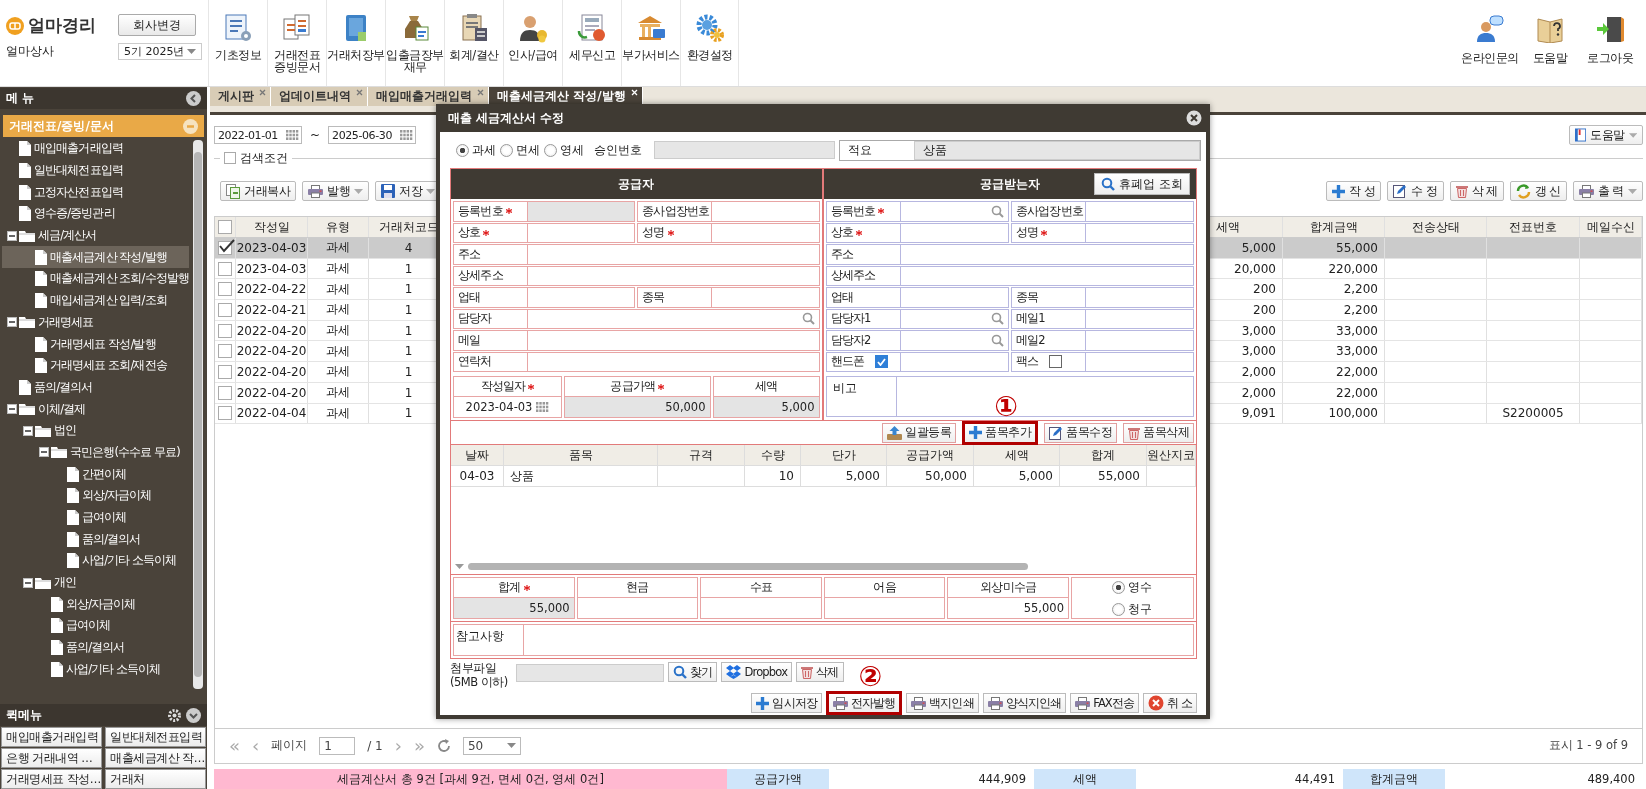 The image size is (1646, 789). Describe the element at coordinates (155, 779) in the screenshot. I see `quick-menu-button: 거래처` at that location.